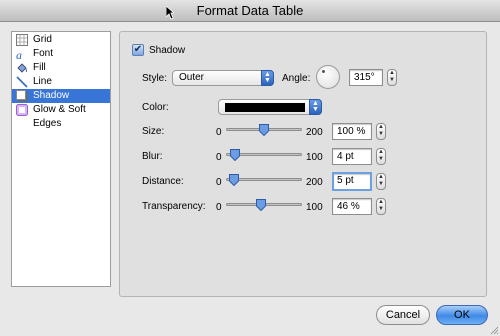 This screenshot has width=500, height=336. Describe the element at coordinates (192, 77) in the screenshot. I see `style-select-value: Outer` at that location.